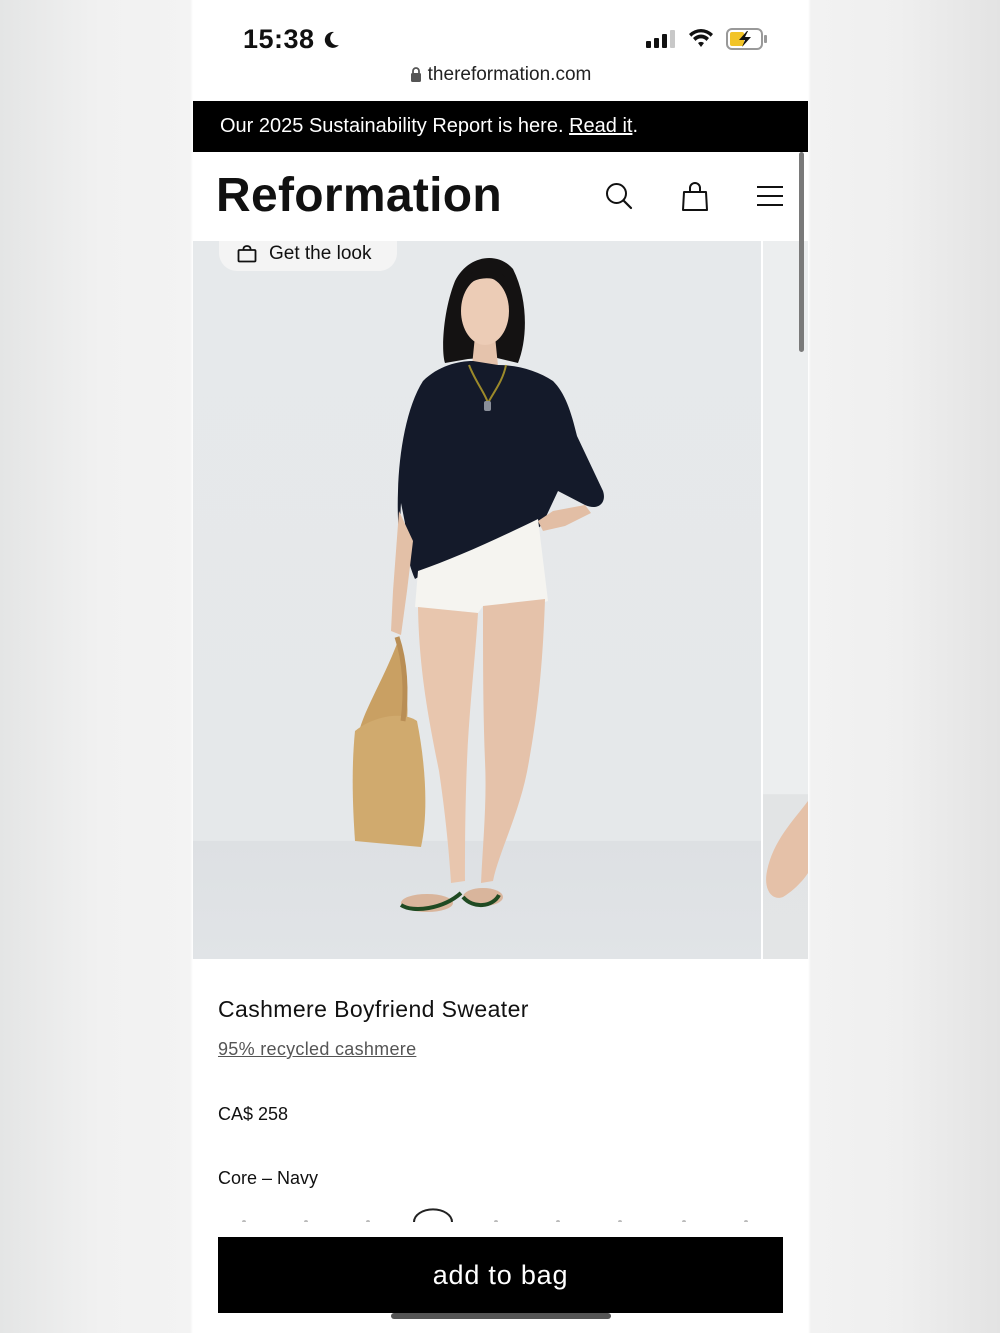 Image resolution: width=1000 pixels, height=1333 pixels. Describe the element at coordinates (500, 1275) in the screenshot. I see `add-to-bag-button: add to bag` at that location.